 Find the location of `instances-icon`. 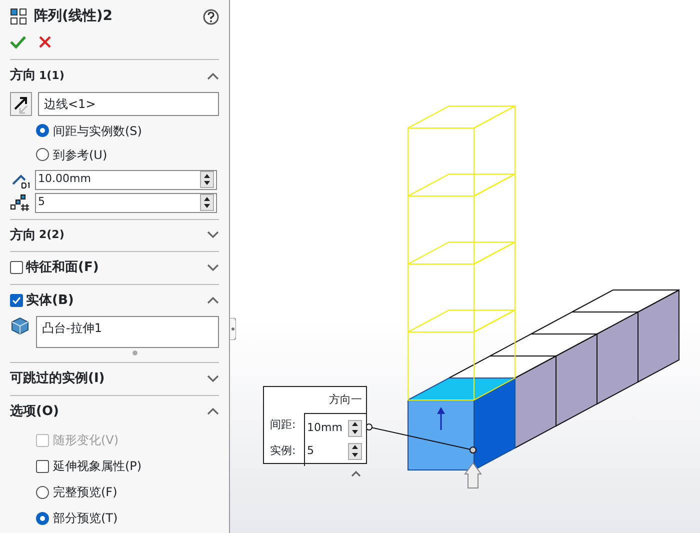

instances-icon is located at coordinates (21, 203).